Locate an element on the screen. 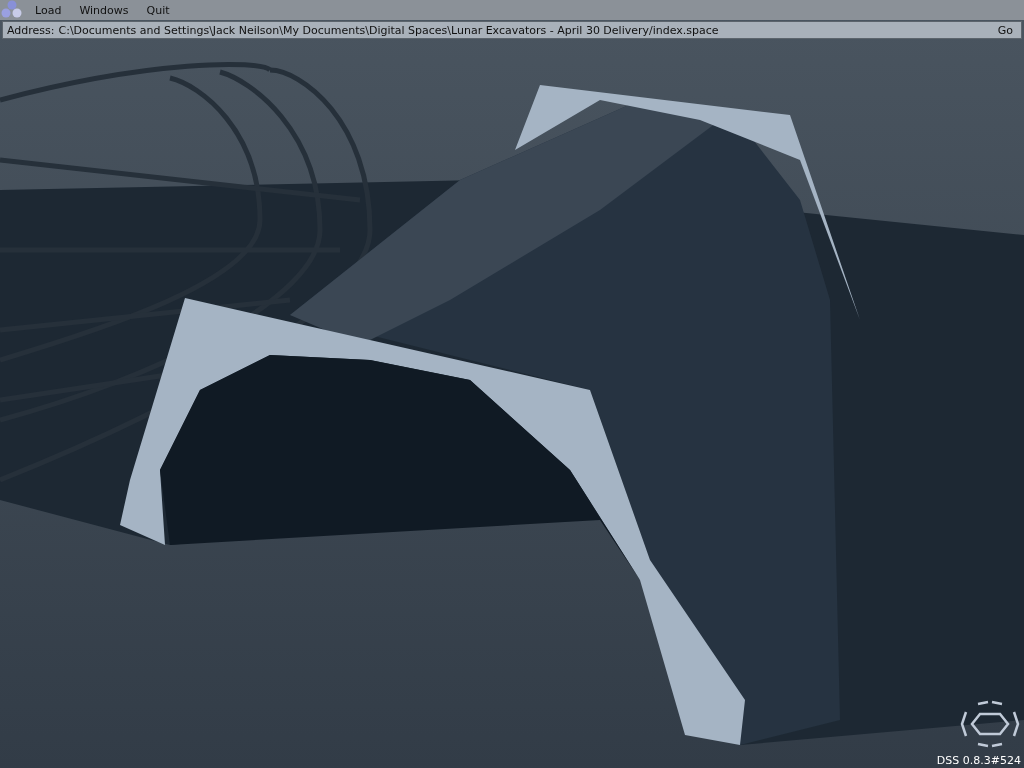  hexagon-logo-icon is located at coordinates (990, 724).